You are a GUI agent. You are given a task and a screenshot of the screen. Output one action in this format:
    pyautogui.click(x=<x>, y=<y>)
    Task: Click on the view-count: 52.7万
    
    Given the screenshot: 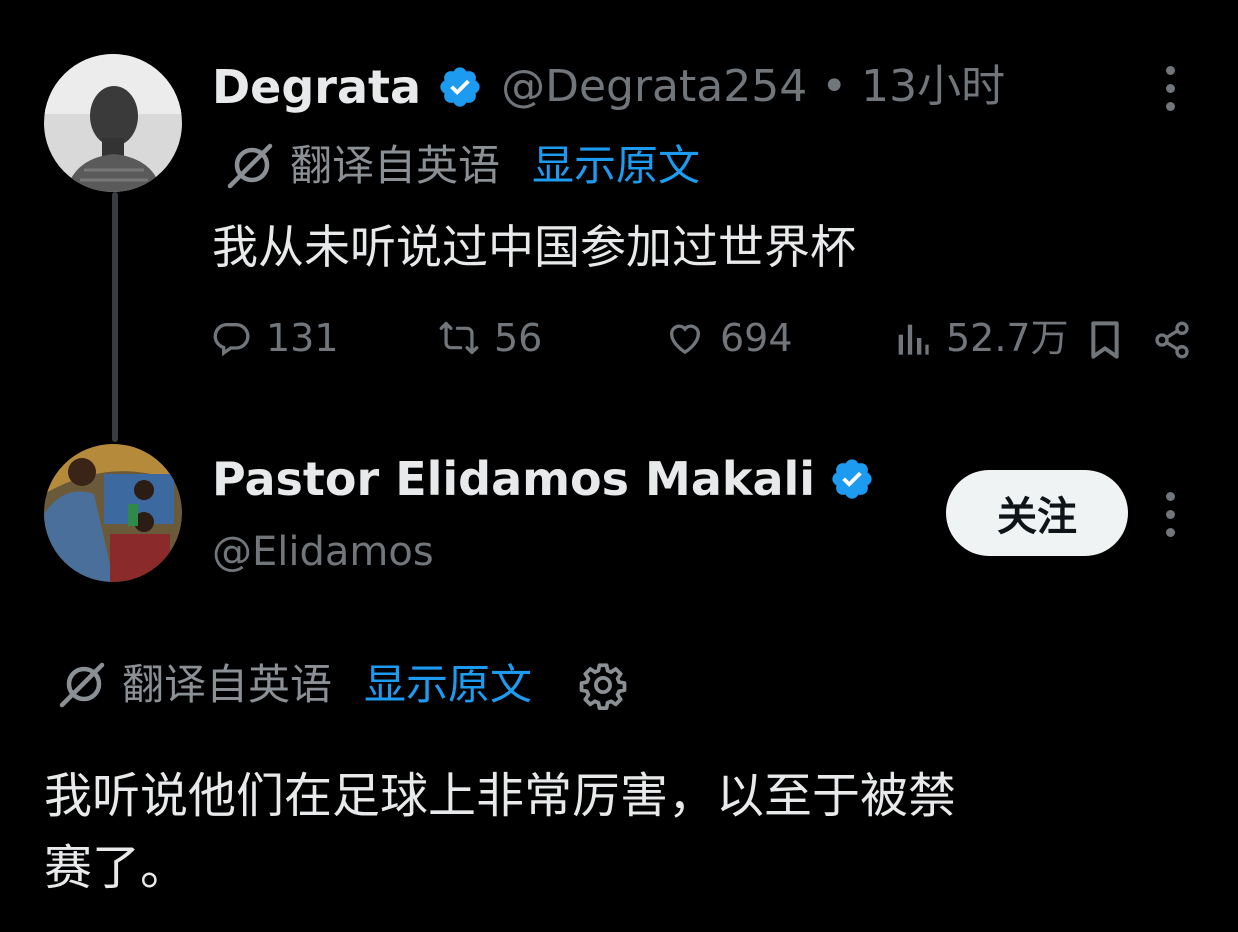 What is the action you would take?
    pyautogui.click(x=1007, y=338)
    